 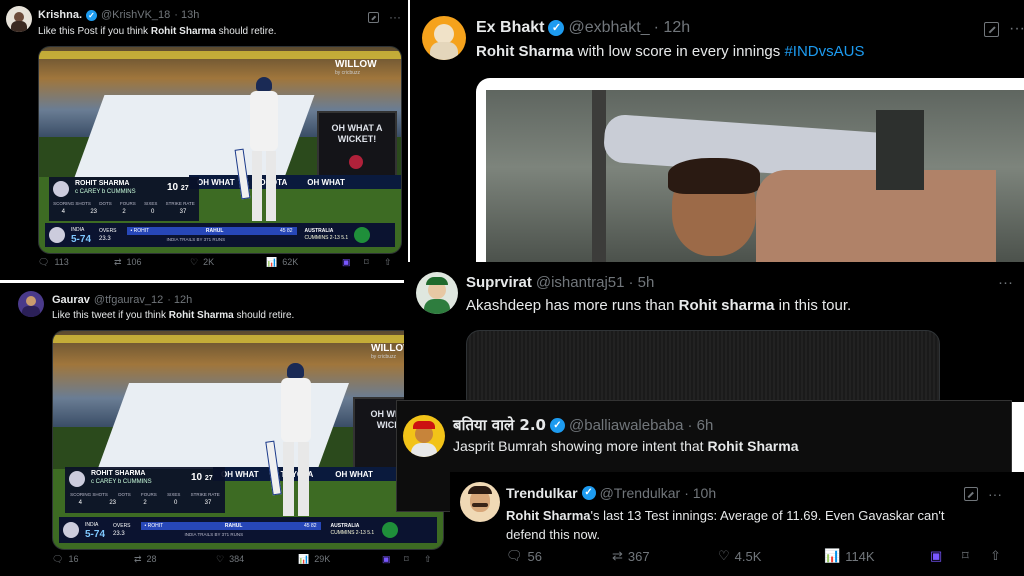 I want to click on ad-board: OH WHATTOYOTAOH WHAT, so click(x=295, y=182).